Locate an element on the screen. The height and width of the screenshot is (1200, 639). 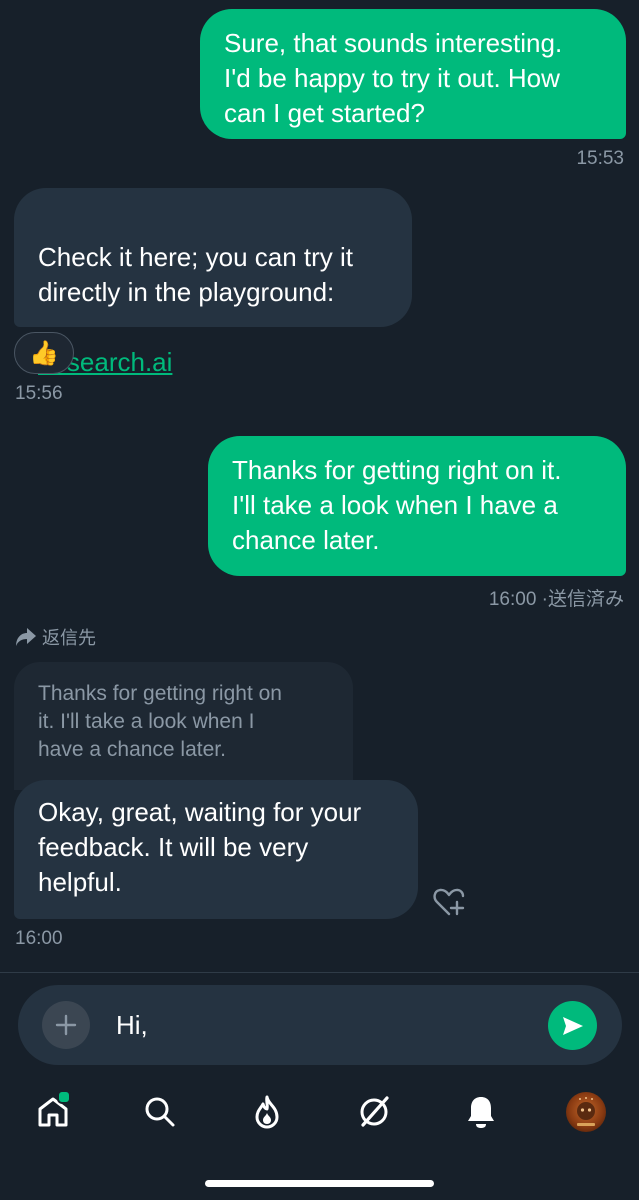
sent-status: ·送信済み is located at coordinates (582, 599).